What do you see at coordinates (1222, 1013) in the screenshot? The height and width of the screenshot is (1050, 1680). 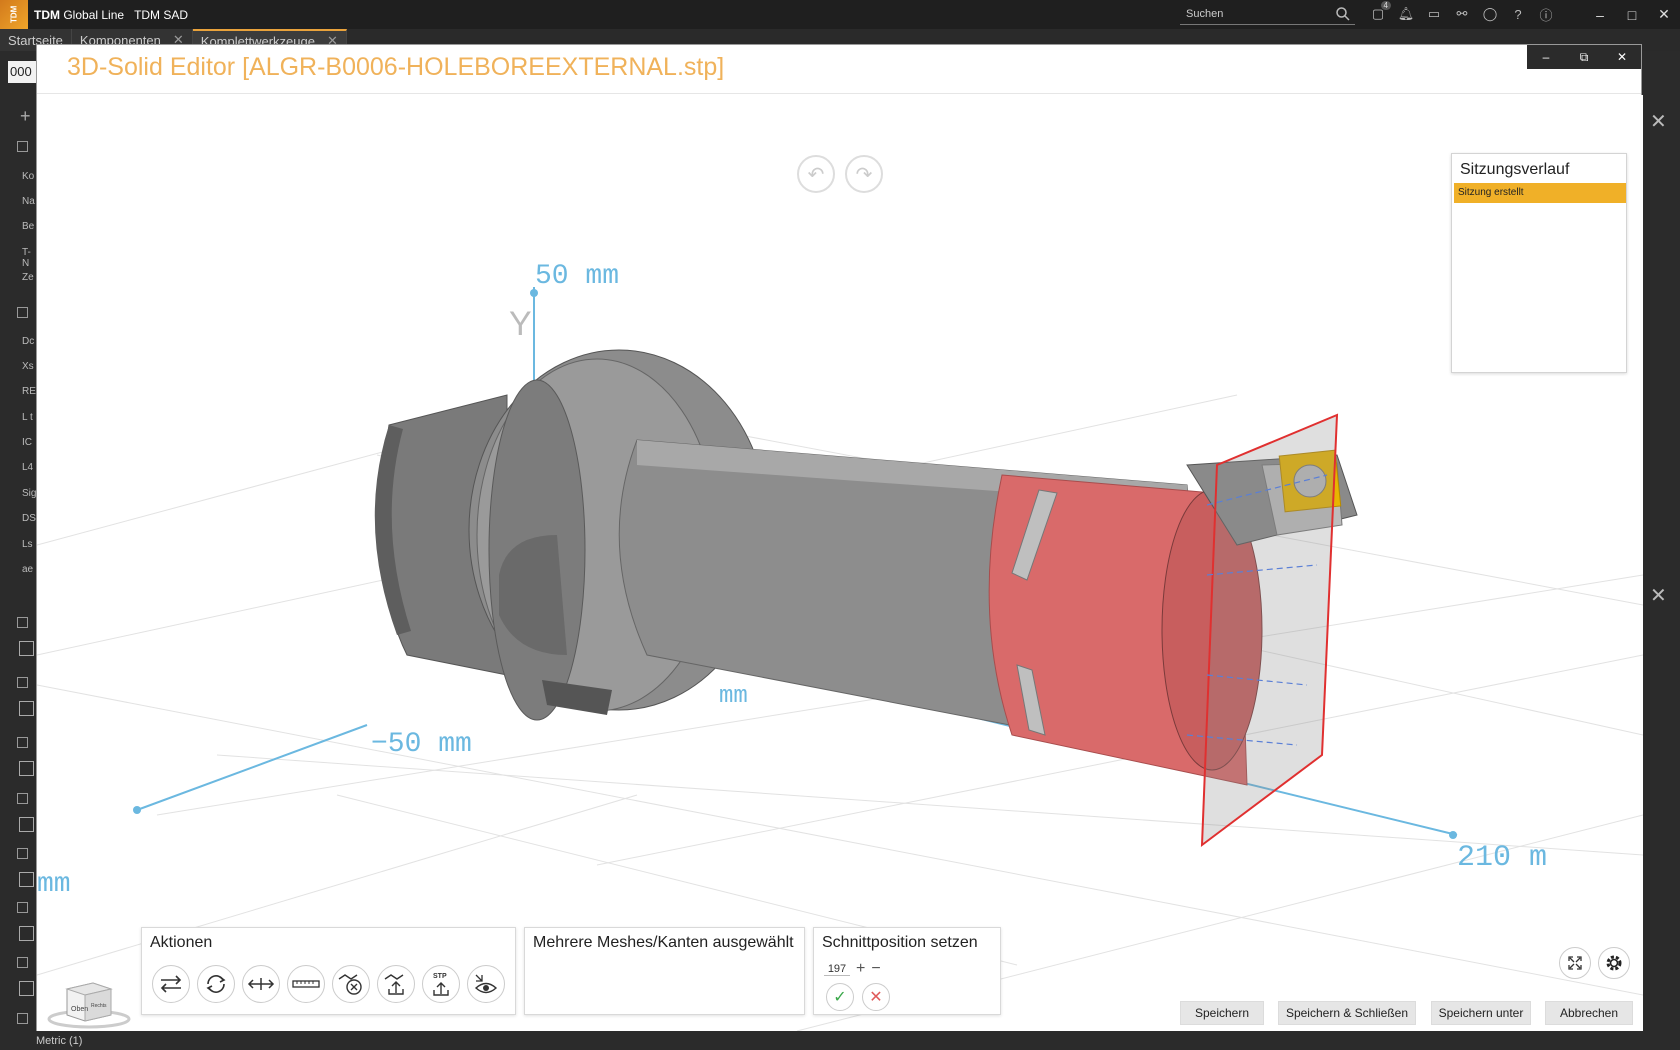 I see `save-button: Speichern` at bounding box center [1222, 1013].